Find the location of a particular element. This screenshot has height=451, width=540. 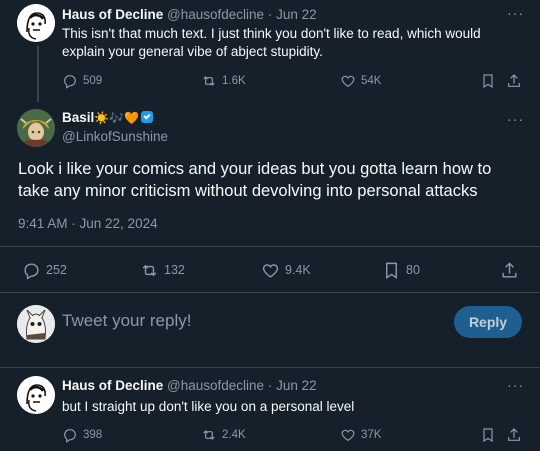

reply-button: 398 is located at coordinates (82, 435).